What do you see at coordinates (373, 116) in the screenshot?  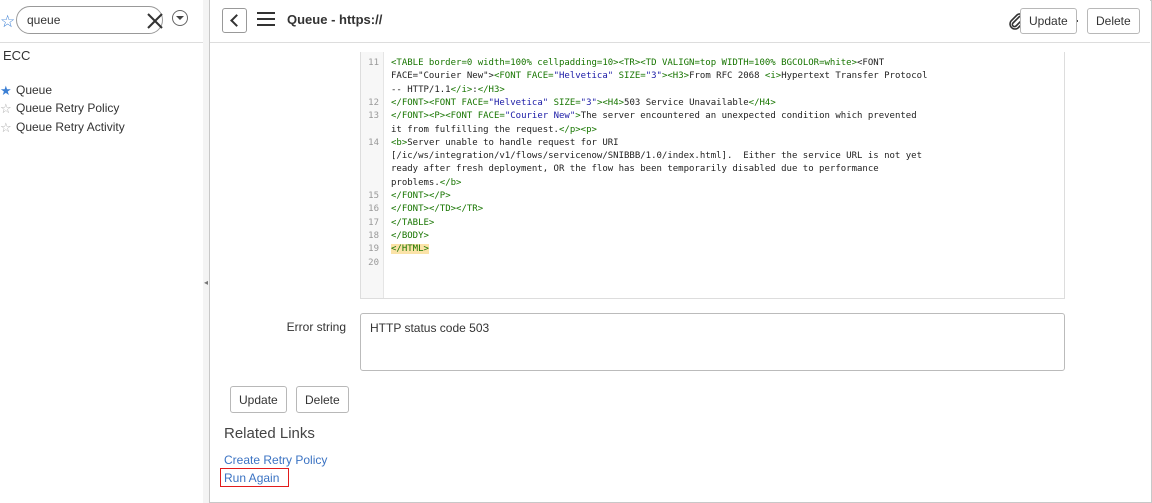 I see `line-number: 13` at bounding box center [373, 116].